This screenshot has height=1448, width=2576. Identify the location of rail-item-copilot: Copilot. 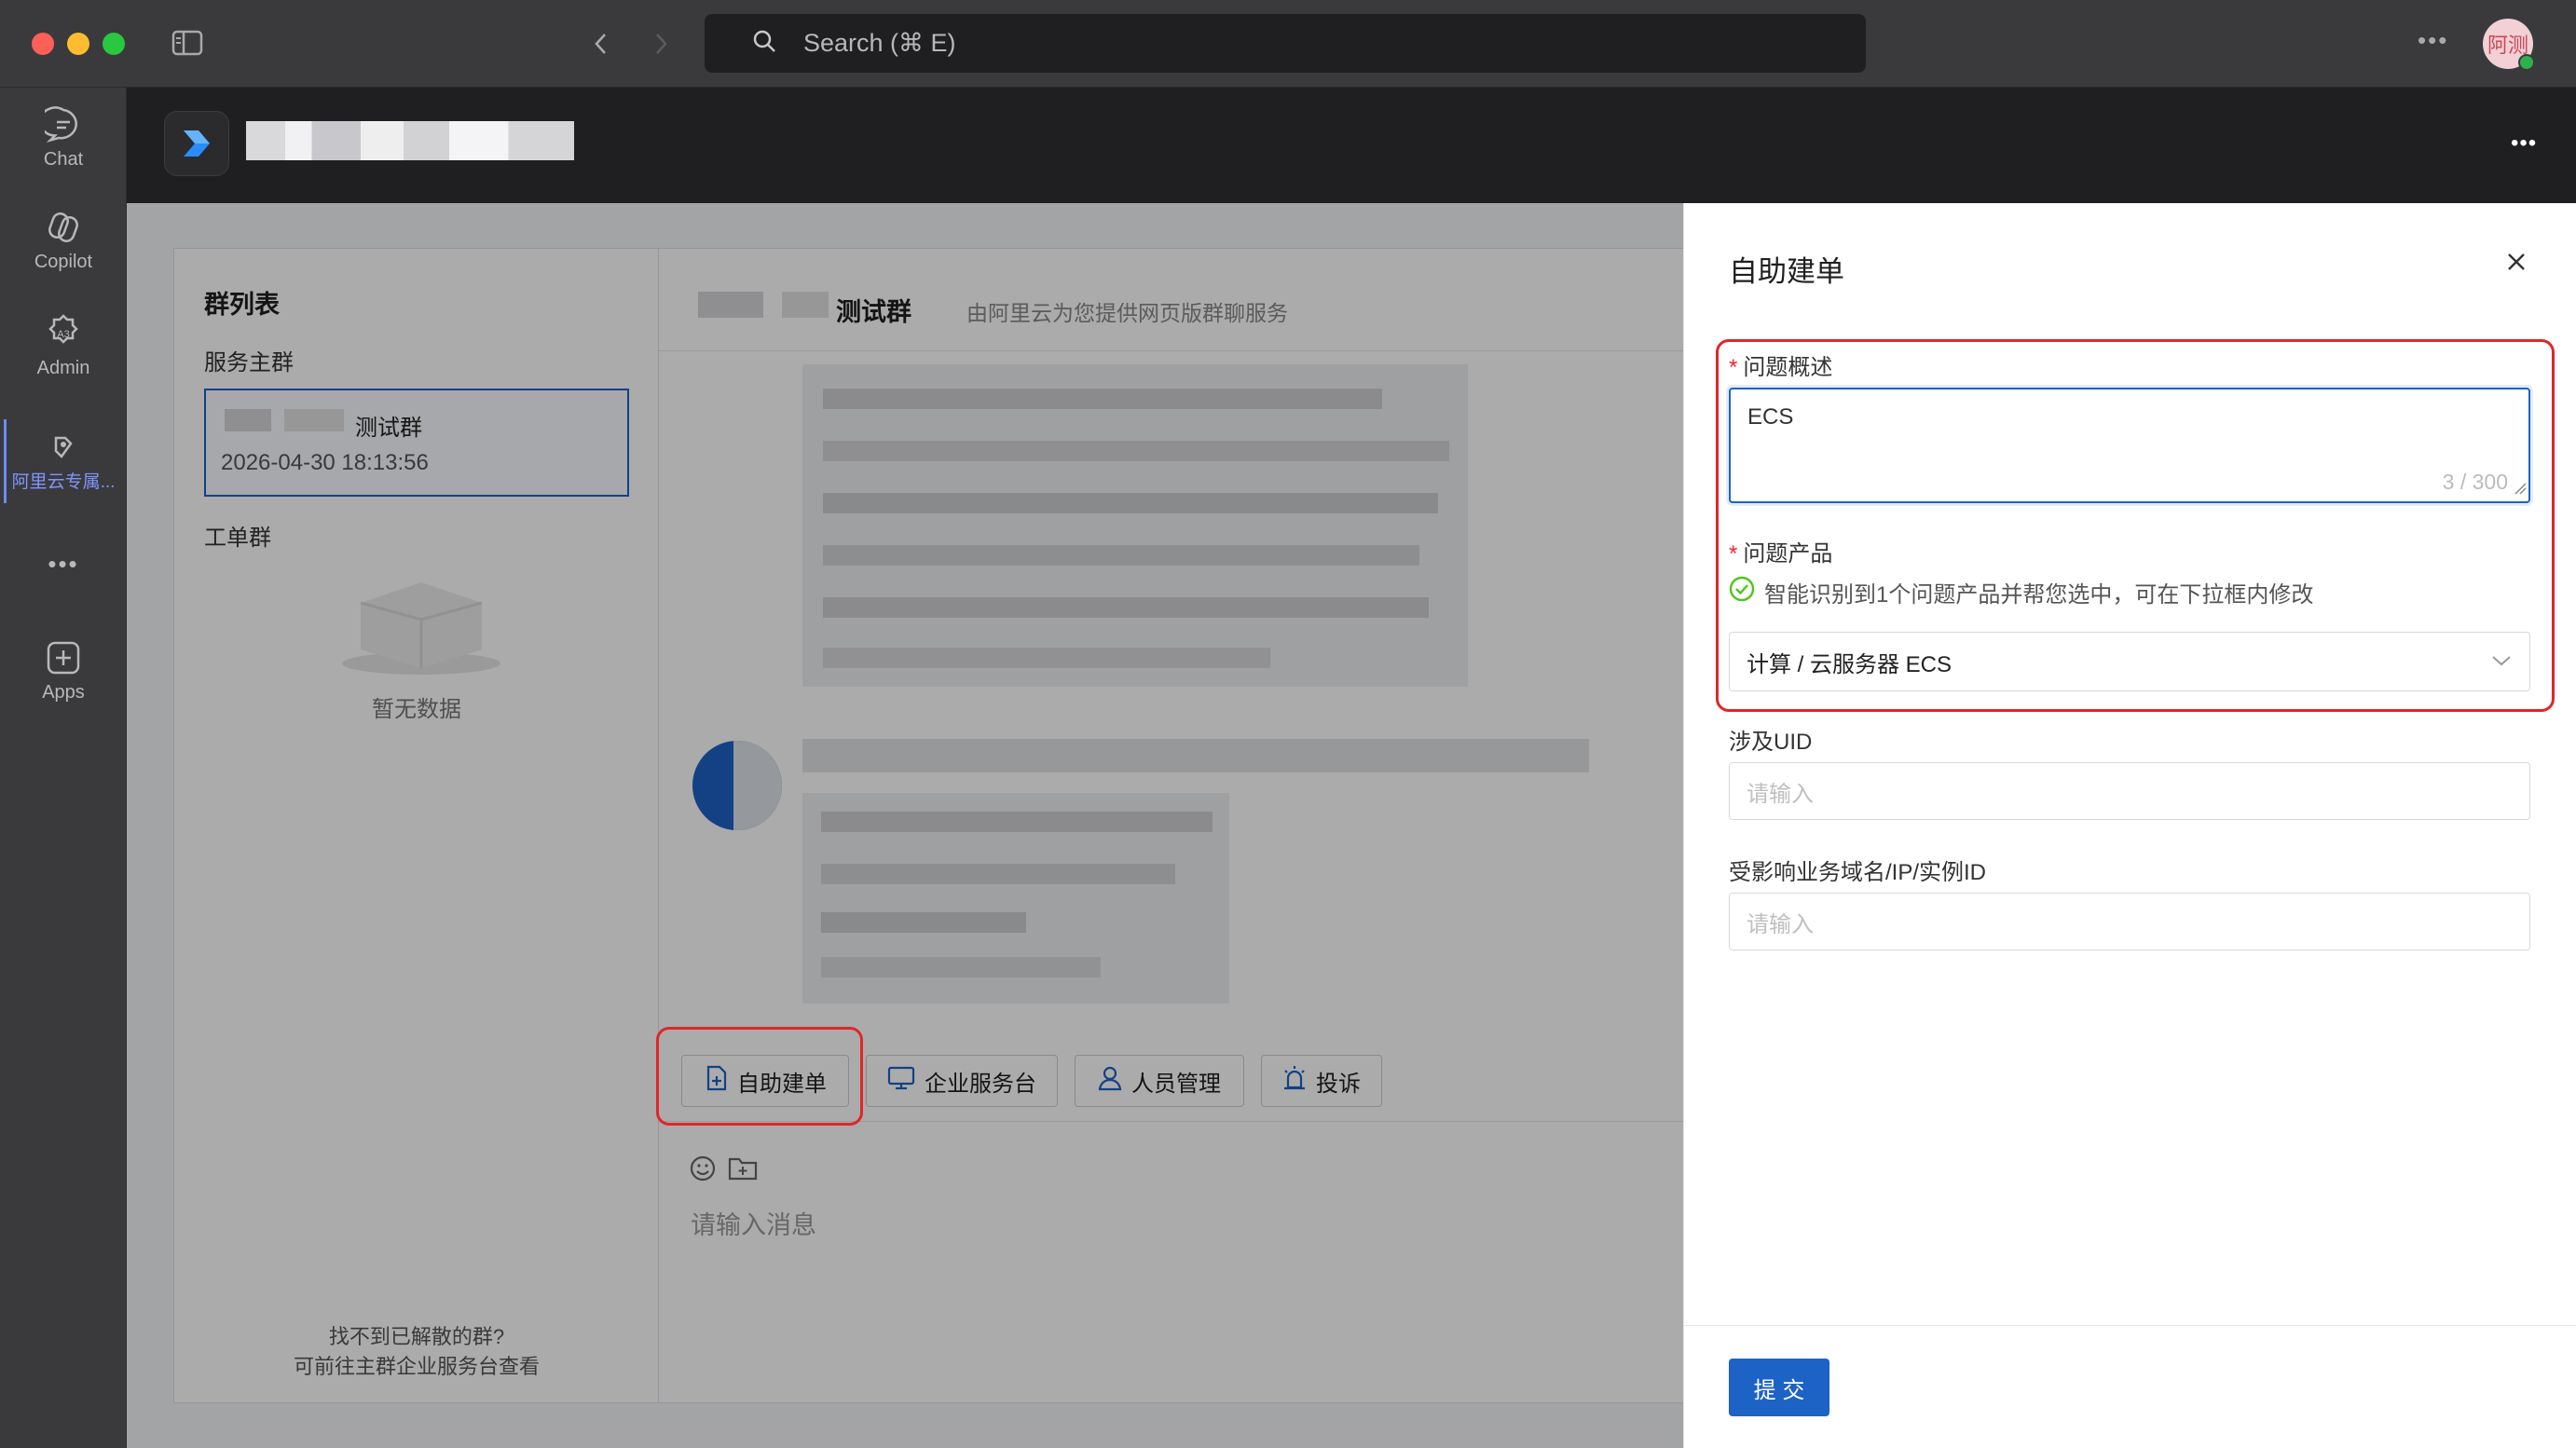
(63, 241).